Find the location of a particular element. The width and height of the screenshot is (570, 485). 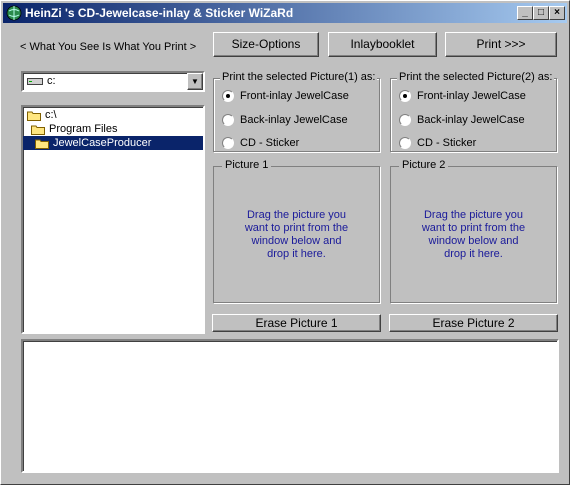

picture1-options-legend: Print the selected Picture(1) as: is located at coordinates (299, 77).